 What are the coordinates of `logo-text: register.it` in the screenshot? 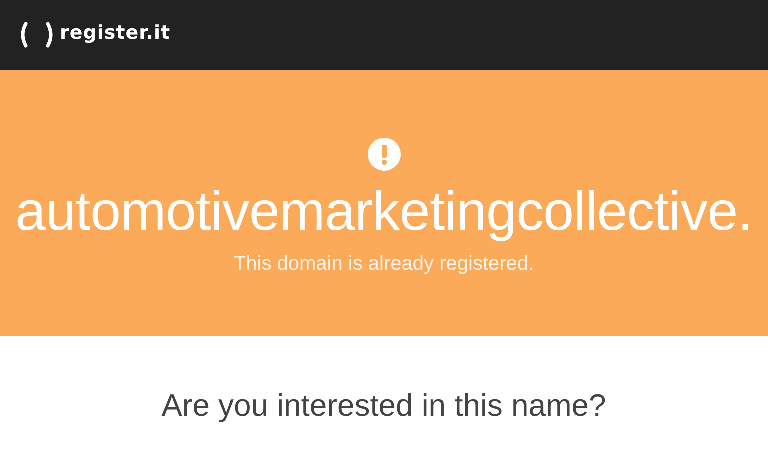 It's located at (115, 33).